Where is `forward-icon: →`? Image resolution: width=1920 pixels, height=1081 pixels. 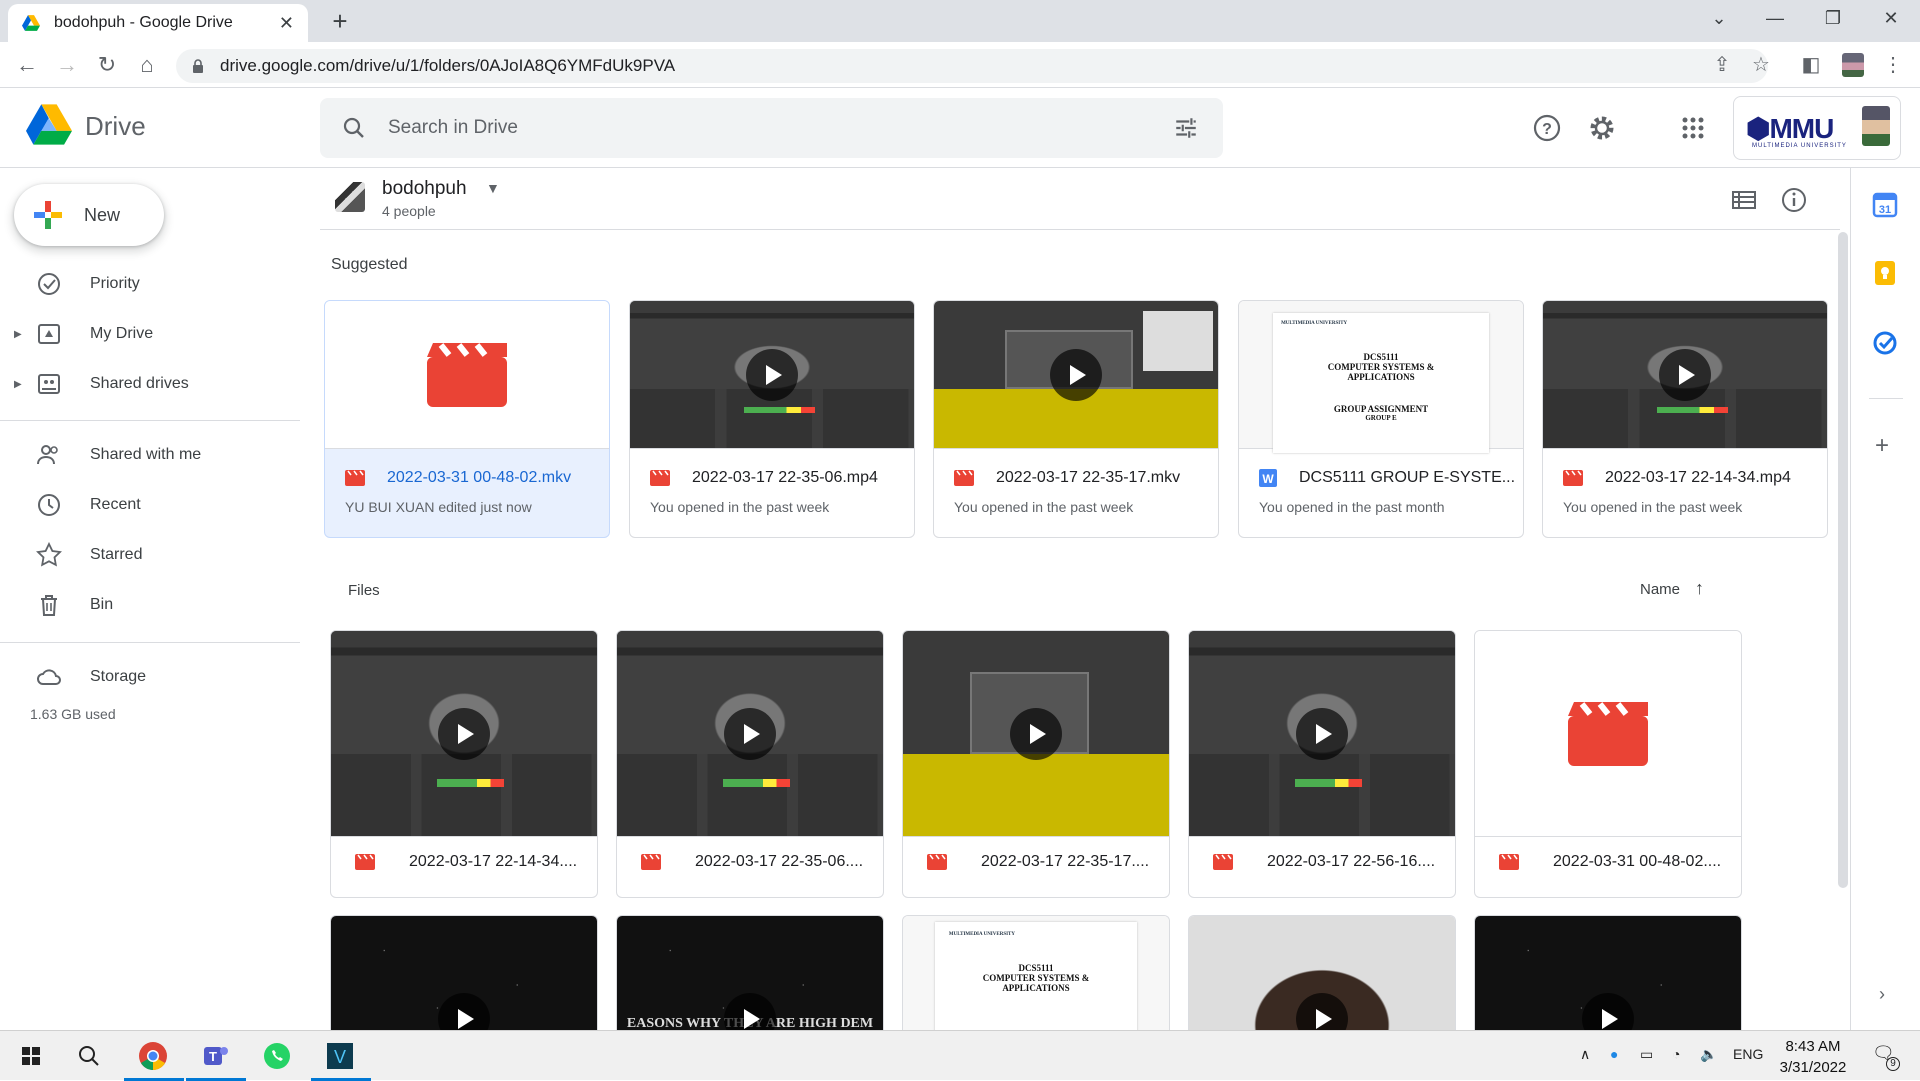 forward-icon: → is located at coordinates (67, 65).